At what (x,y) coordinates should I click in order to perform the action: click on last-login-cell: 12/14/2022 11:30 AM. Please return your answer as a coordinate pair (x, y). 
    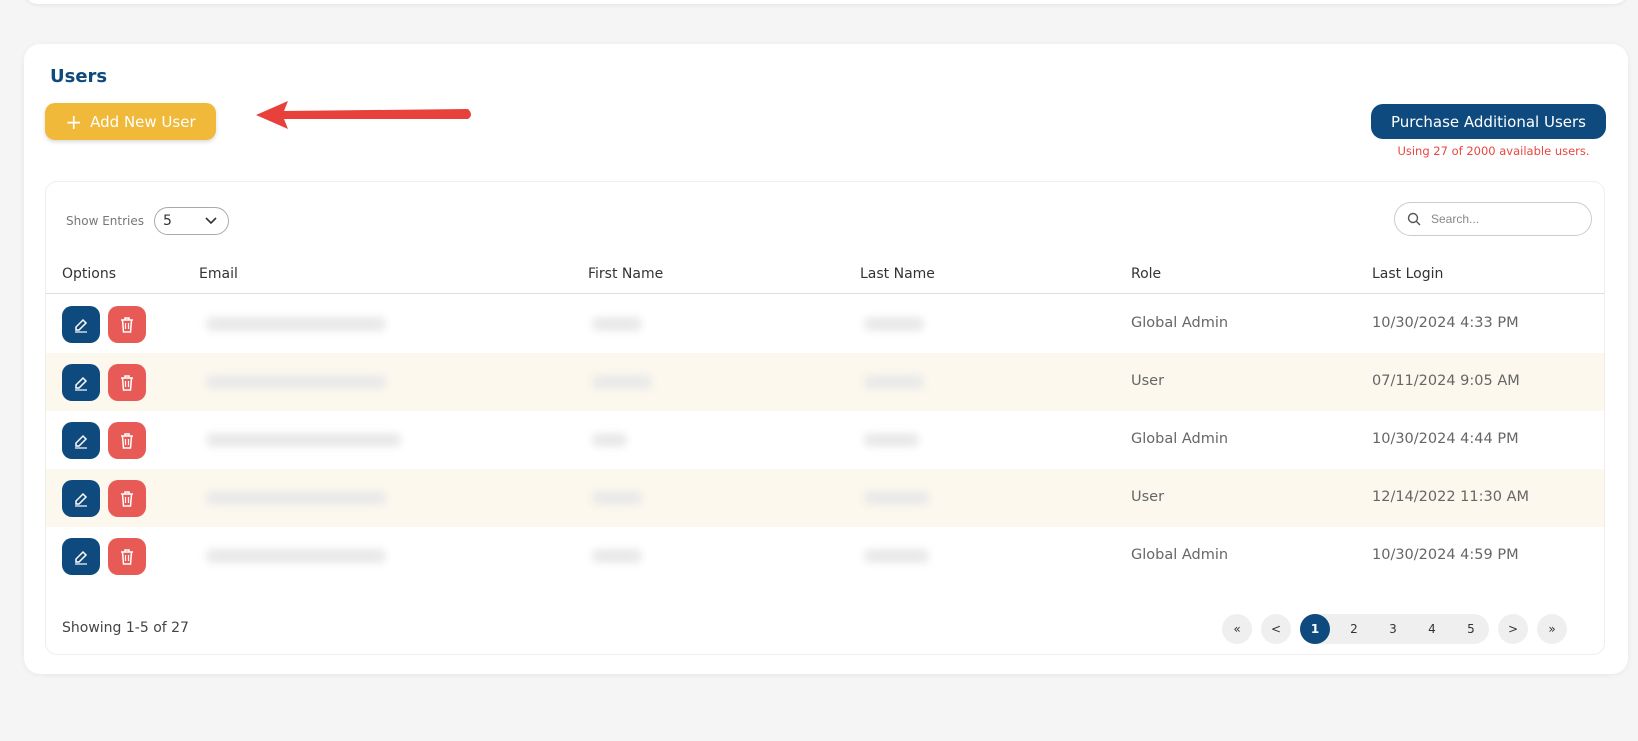
    Looking at the image, I should click on (1451, 497).